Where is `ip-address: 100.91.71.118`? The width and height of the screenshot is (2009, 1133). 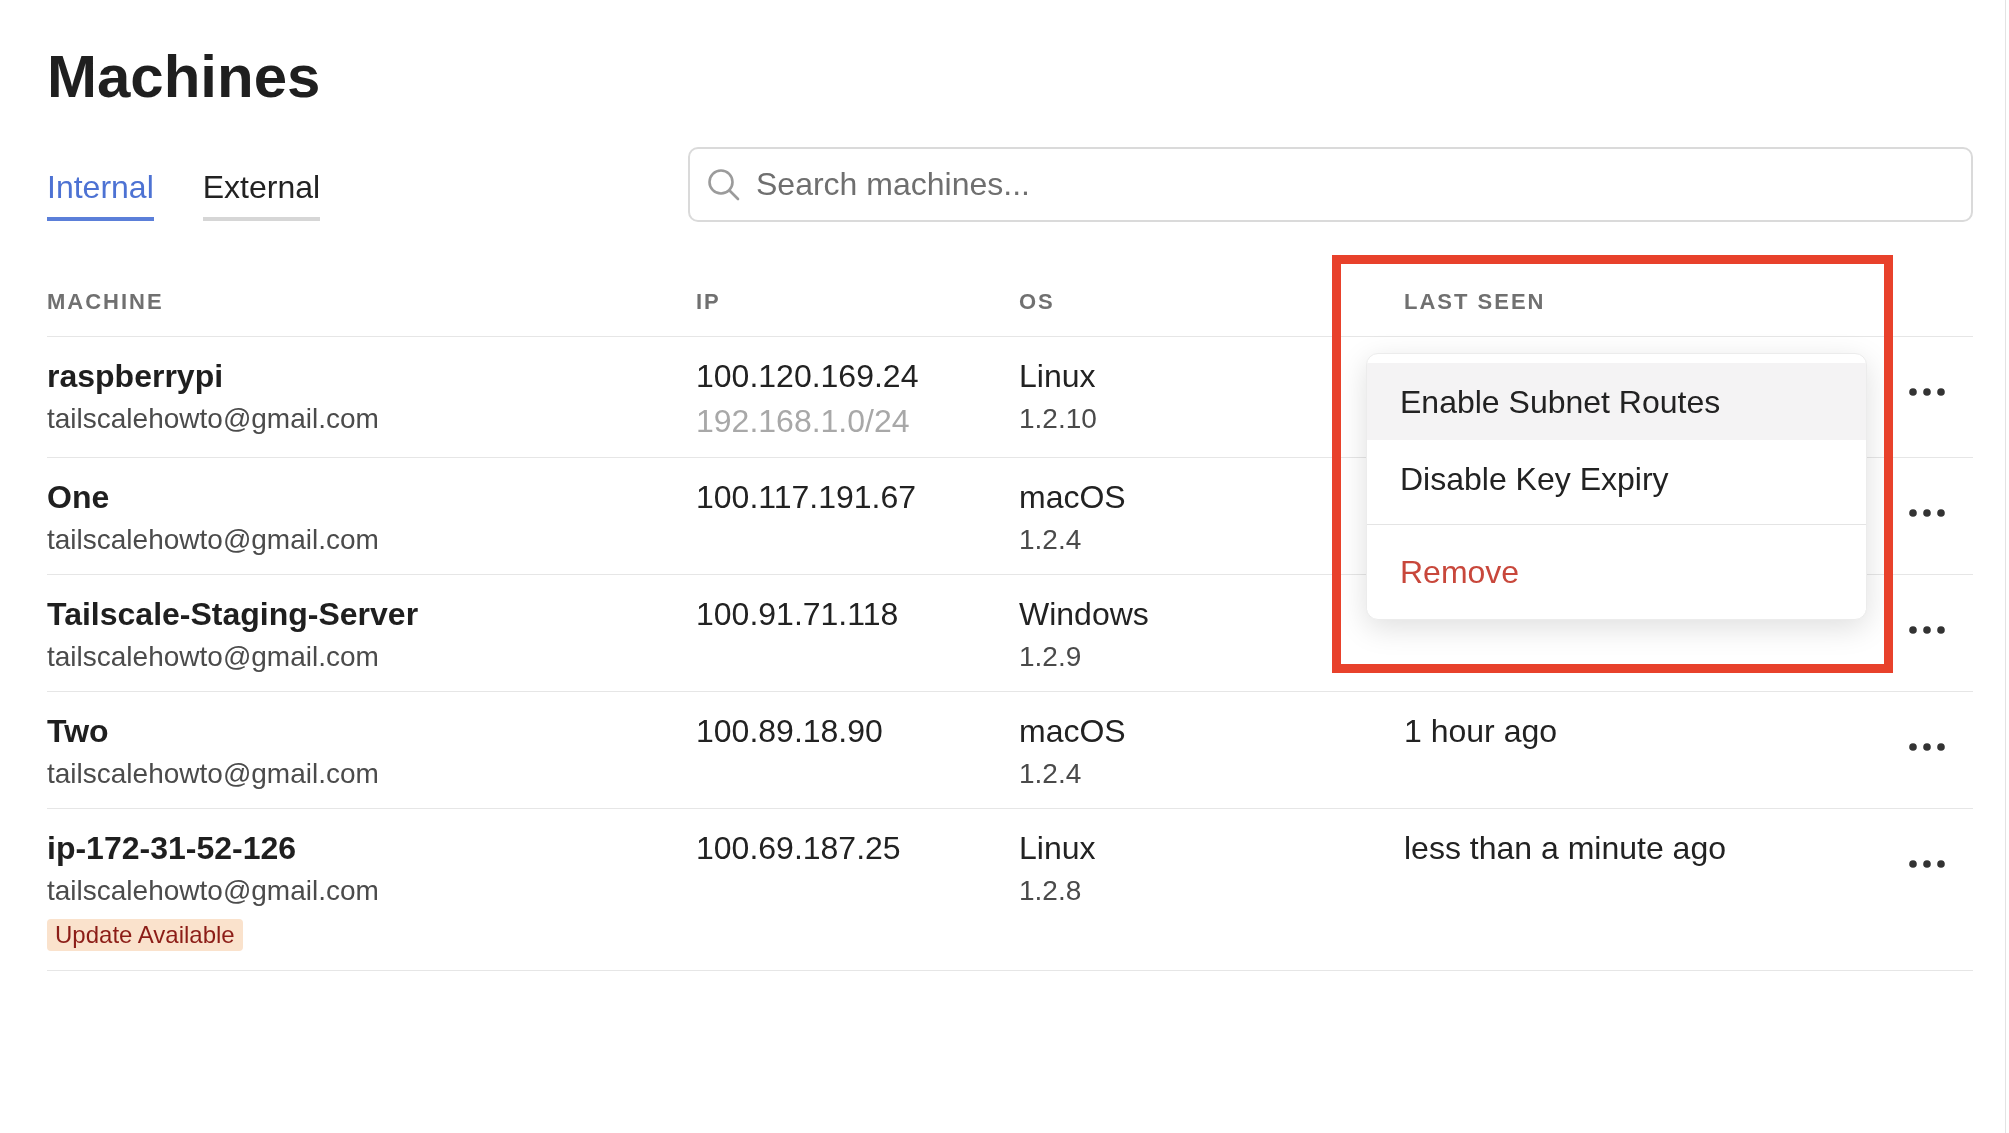 ip-address: 100.91.71.118 is located at coordinates (797, 614).